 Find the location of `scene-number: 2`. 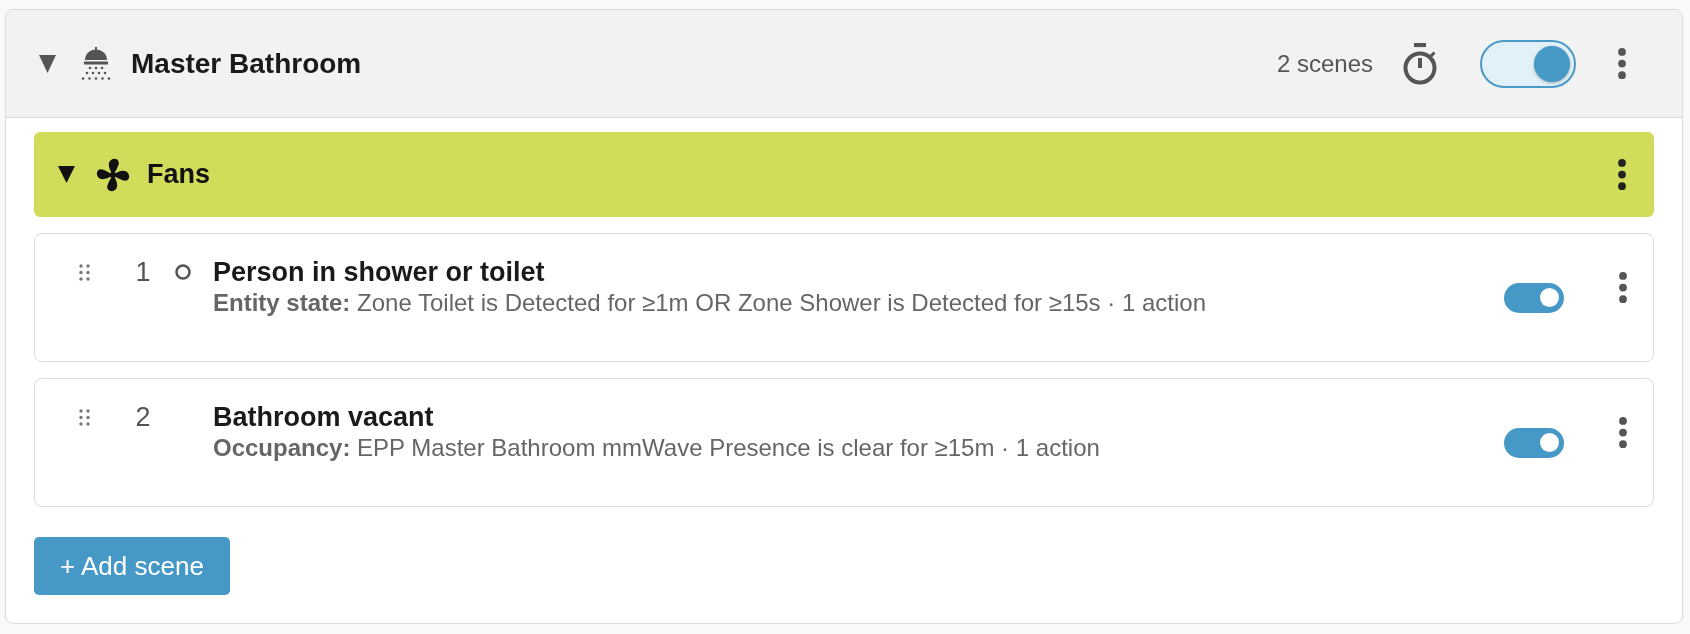

scene-number: 2 is located at coordinates (143, 417).